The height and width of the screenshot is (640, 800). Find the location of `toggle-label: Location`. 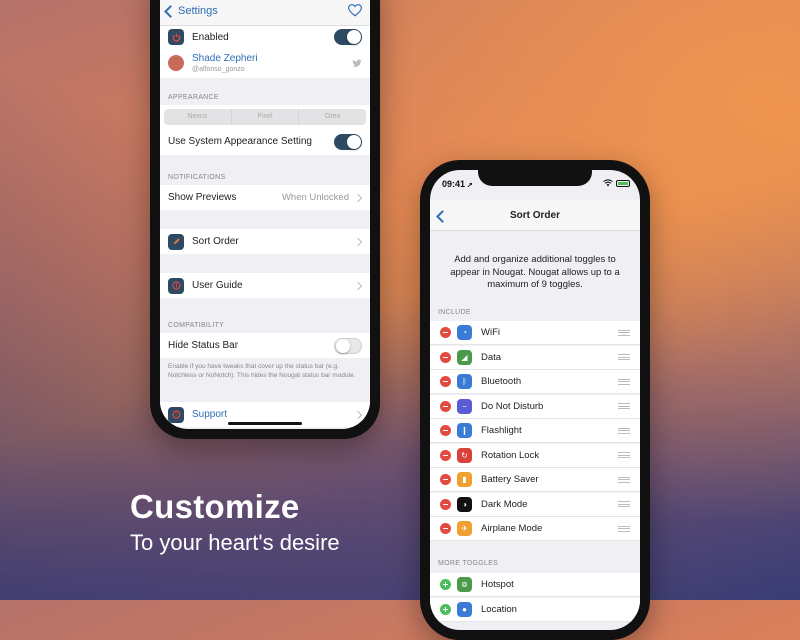

toggle-label: Location is located at coordinates (499, 609).